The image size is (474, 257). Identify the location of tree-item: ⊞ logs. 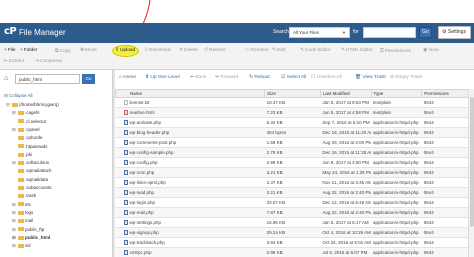
(22, 213).